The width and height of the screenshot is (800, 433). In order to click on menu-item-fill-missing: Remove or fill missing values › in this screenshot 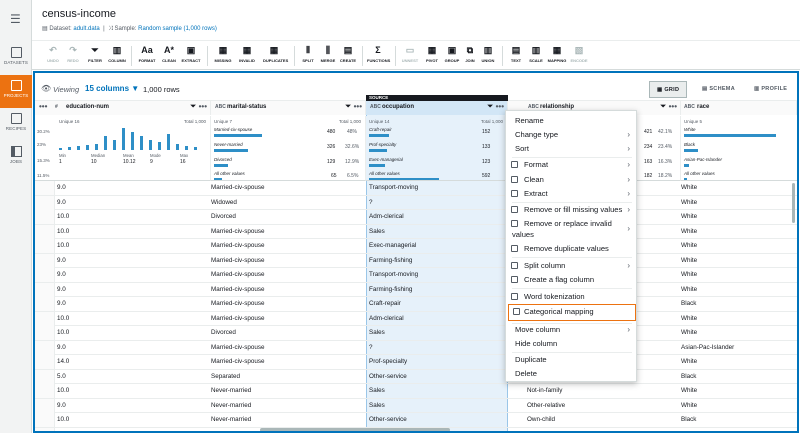, I will do `click(572, 210)`.